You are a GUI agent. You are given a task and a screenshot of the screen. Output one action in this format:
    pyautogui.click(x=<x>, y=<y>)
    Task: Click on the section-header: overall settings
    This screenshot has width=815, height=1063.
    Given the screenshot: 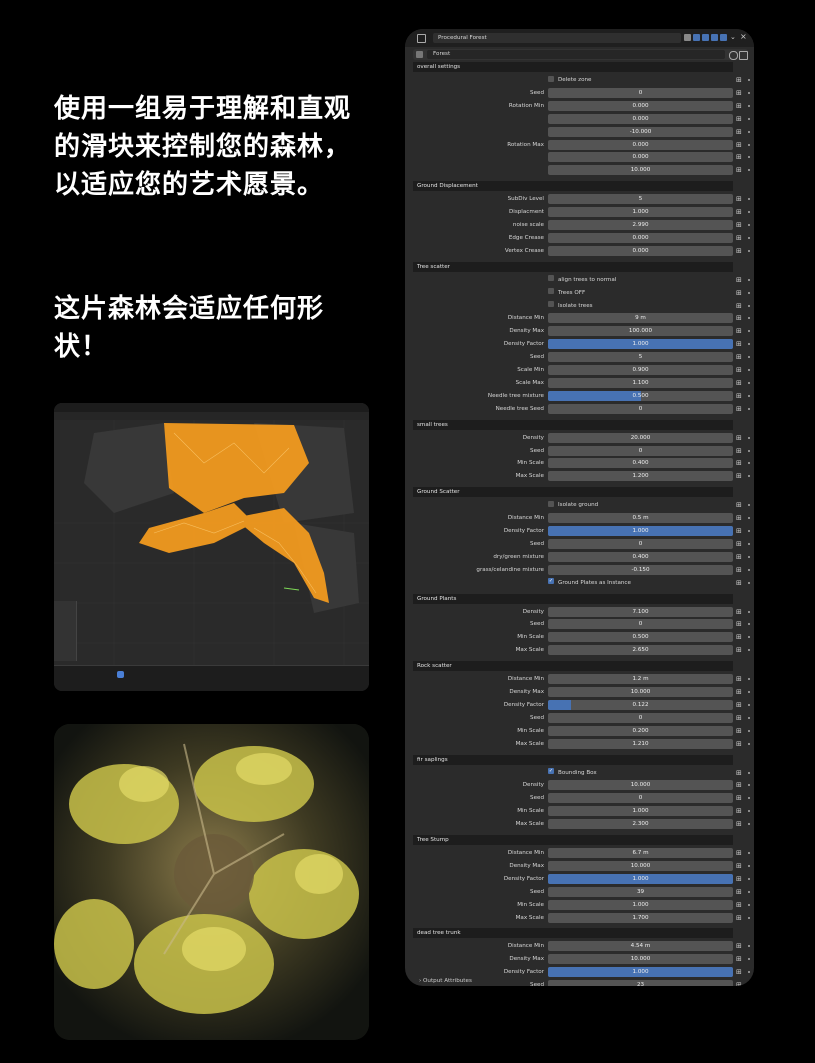 What is the action you would take?
    pyautogui.click(x=573, y=67)
    